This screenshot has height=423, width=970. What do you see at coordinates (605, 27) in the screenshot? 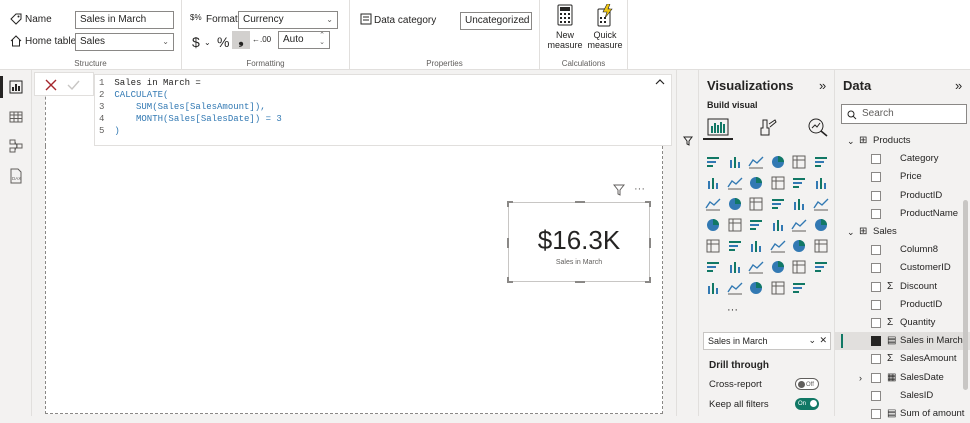
I see `quick-measure-button: Quick measure` at bounding box center [605, 27].